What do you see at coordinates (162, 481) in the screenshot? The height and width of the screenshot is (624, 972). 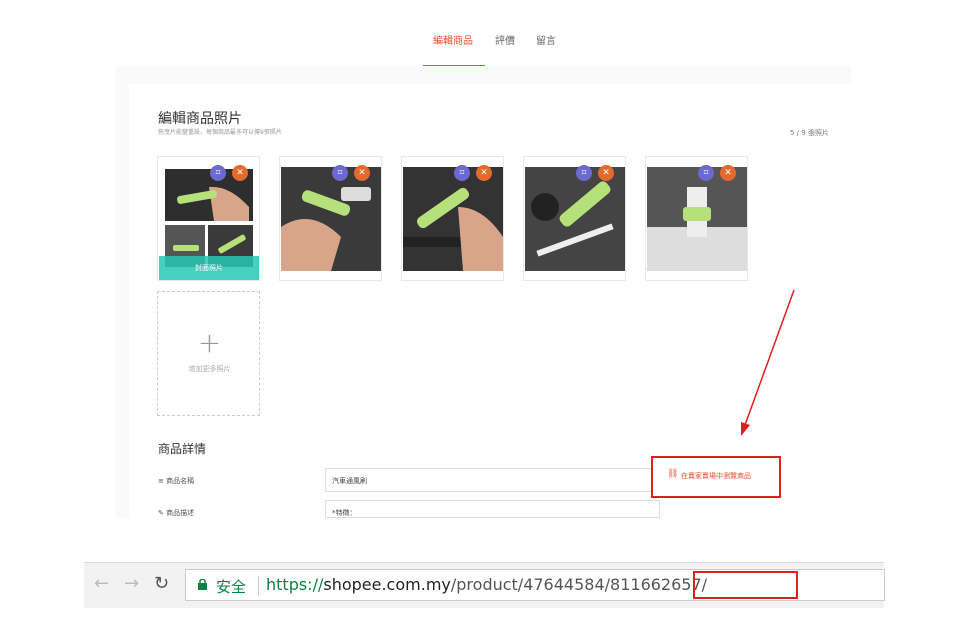 I see `text-icon: ≡` at bounding box center [162, 481].